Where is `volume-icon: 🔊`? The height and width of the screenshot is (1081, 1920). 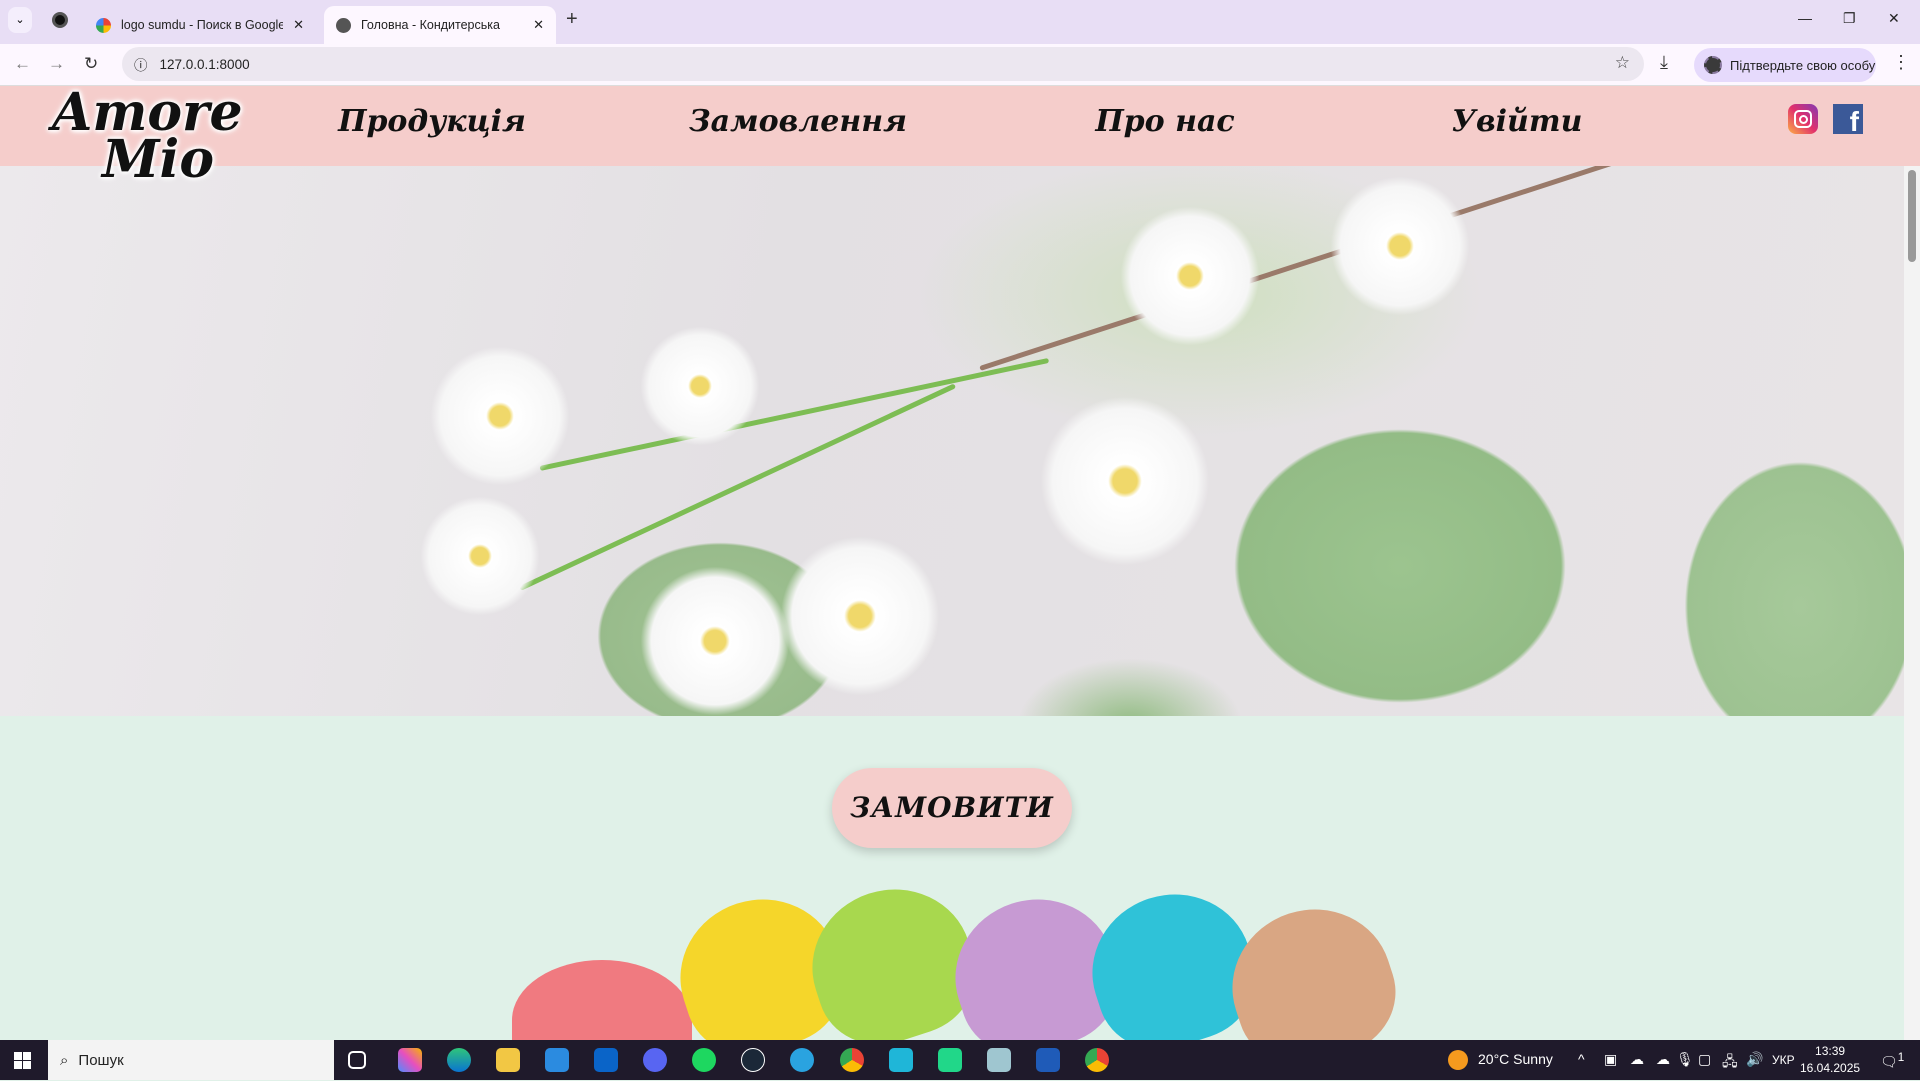 volume-icon: 🔊 is located at coordinates (1754, 1059).